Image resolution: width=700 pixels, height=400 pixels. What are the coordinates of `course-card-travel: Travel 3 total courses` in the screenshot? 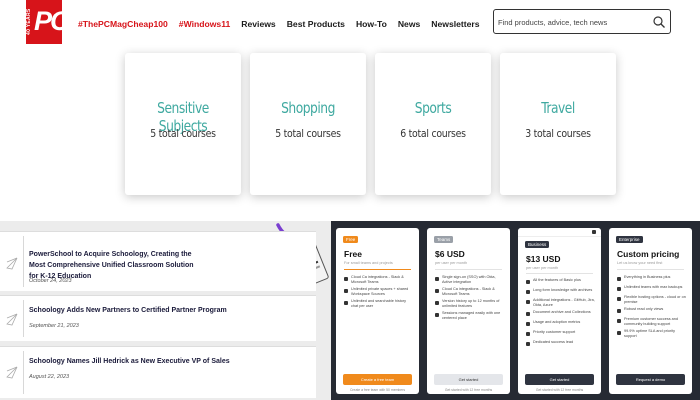 It's located at (558, 124).